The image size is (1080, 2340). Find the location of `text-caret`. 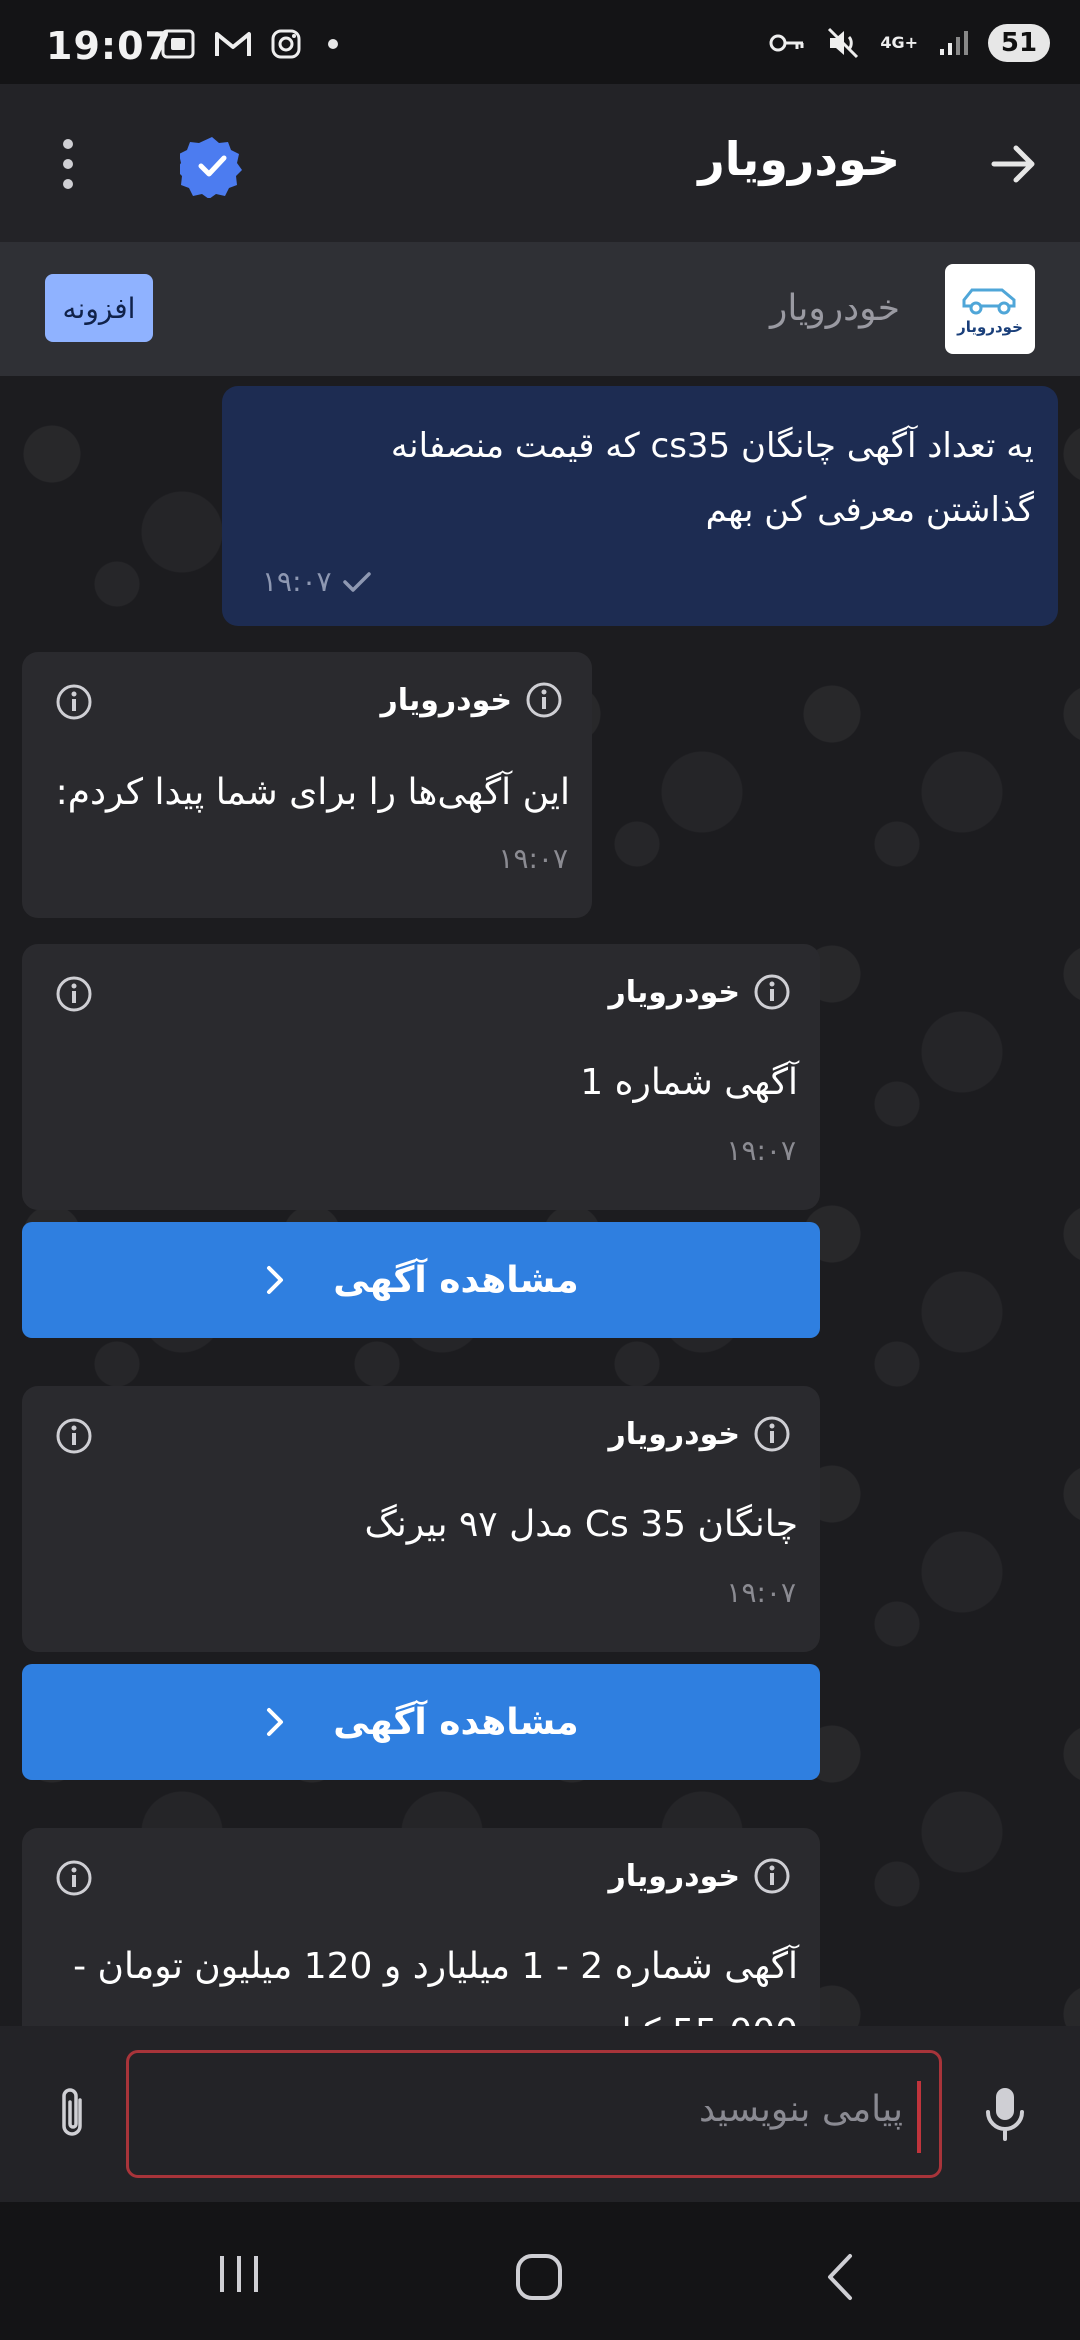

text-caret is located at coordinates (919, 2117).